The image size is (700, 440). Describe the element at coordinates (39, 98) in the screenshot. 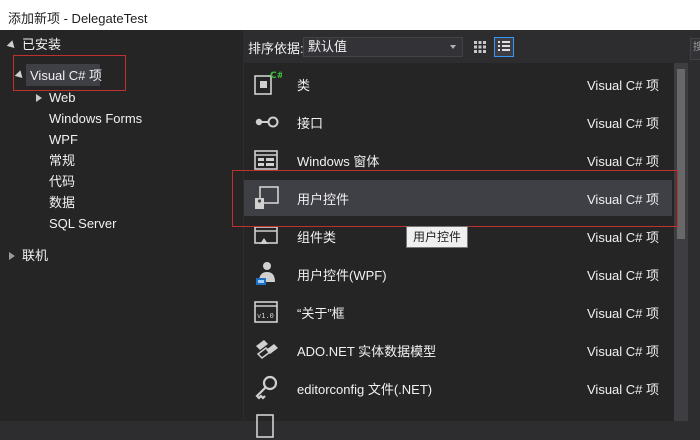

I see `expand-web-icon` at that location.